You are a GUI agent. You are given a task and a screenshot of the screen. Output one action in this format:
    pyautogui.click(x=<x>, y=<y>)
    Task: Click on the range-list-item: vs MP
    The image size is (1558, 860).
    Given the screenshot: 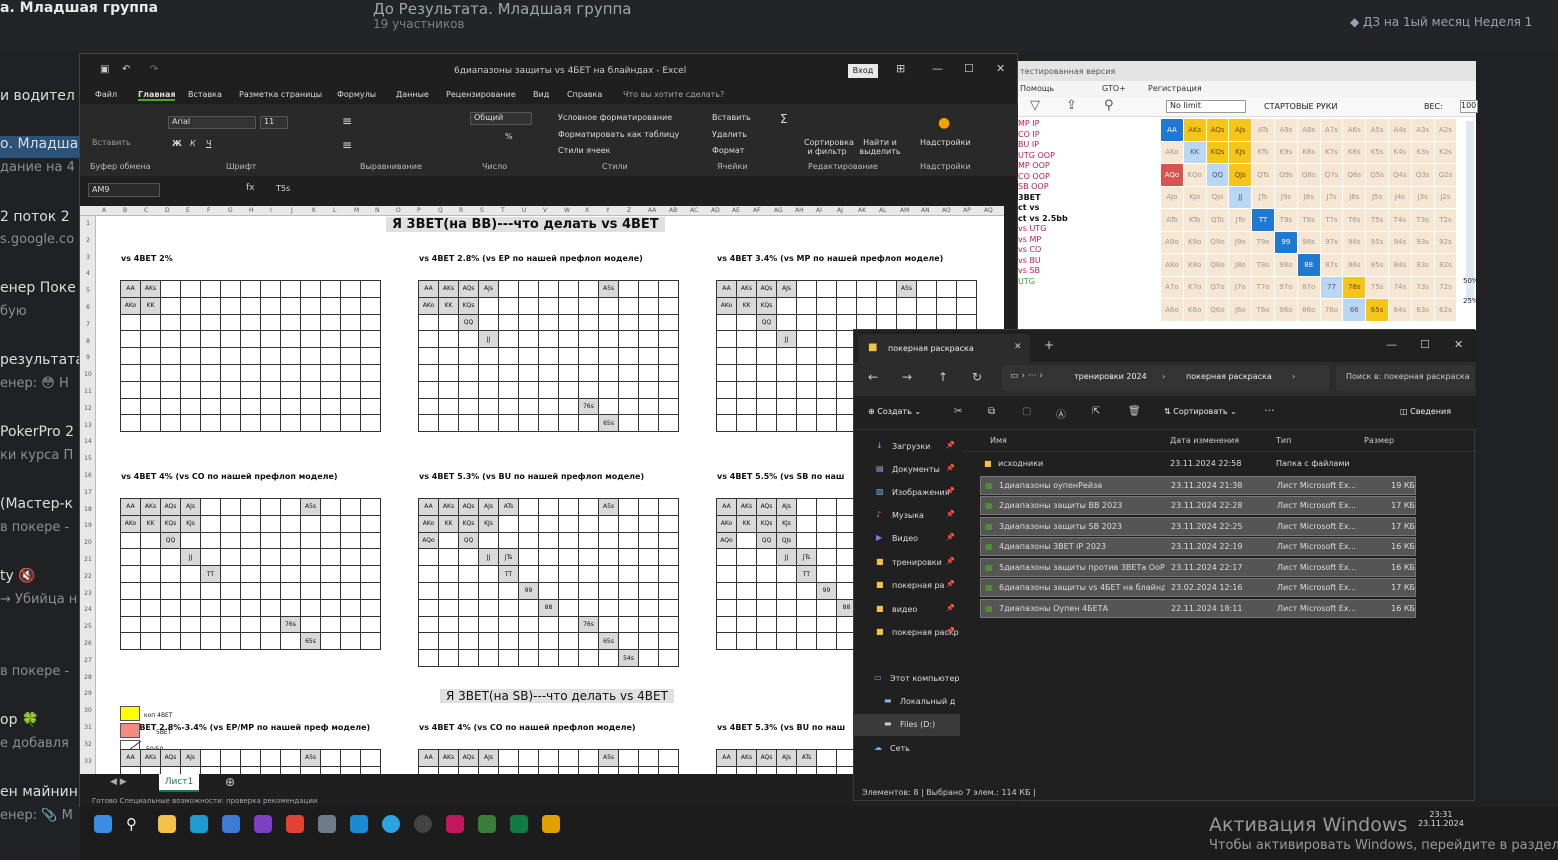 What is the action you would take?
    pyautogui.click(x=1083, y=240)
    